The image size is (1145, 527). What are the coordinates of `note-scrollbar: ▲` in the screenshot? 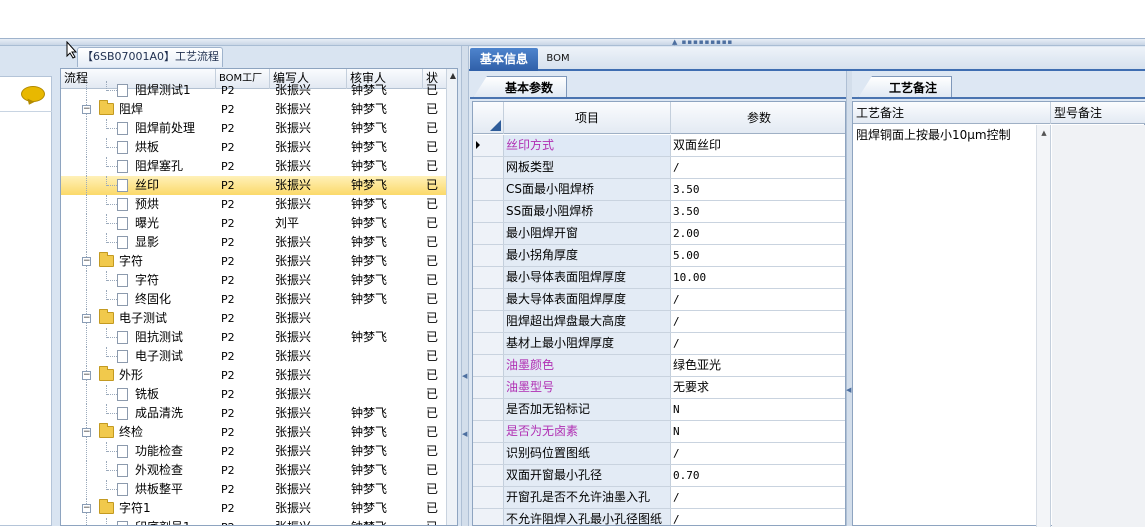 It's located at (1043, 326).